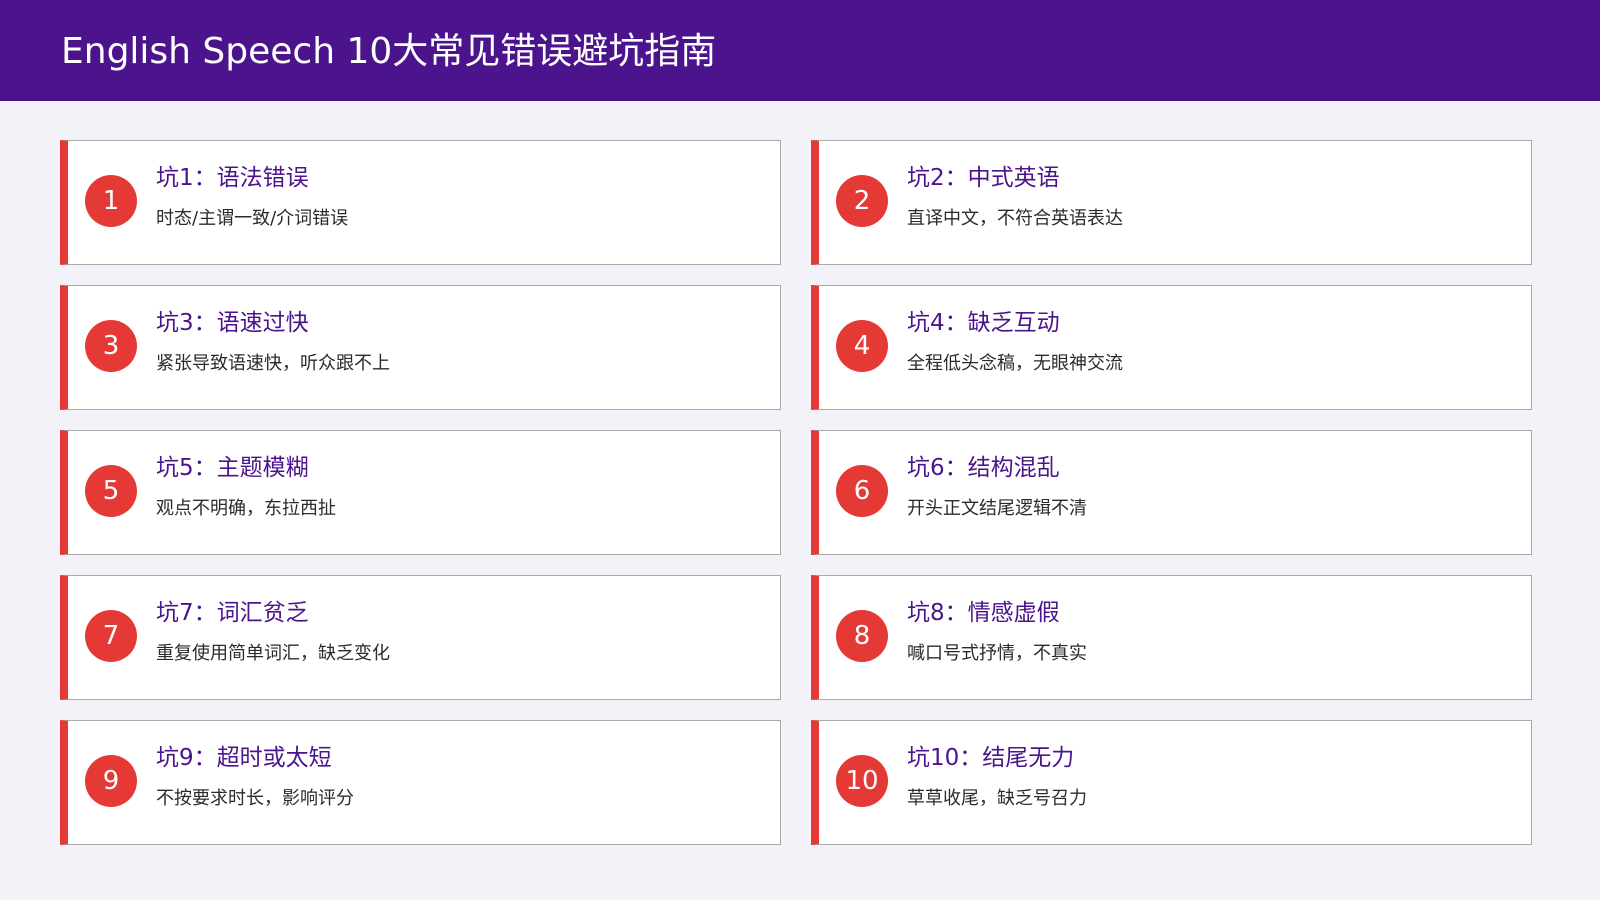 The height and width of the screenshot is (900, 1600). I want to click on number-badge: 10, so click(862, 781).